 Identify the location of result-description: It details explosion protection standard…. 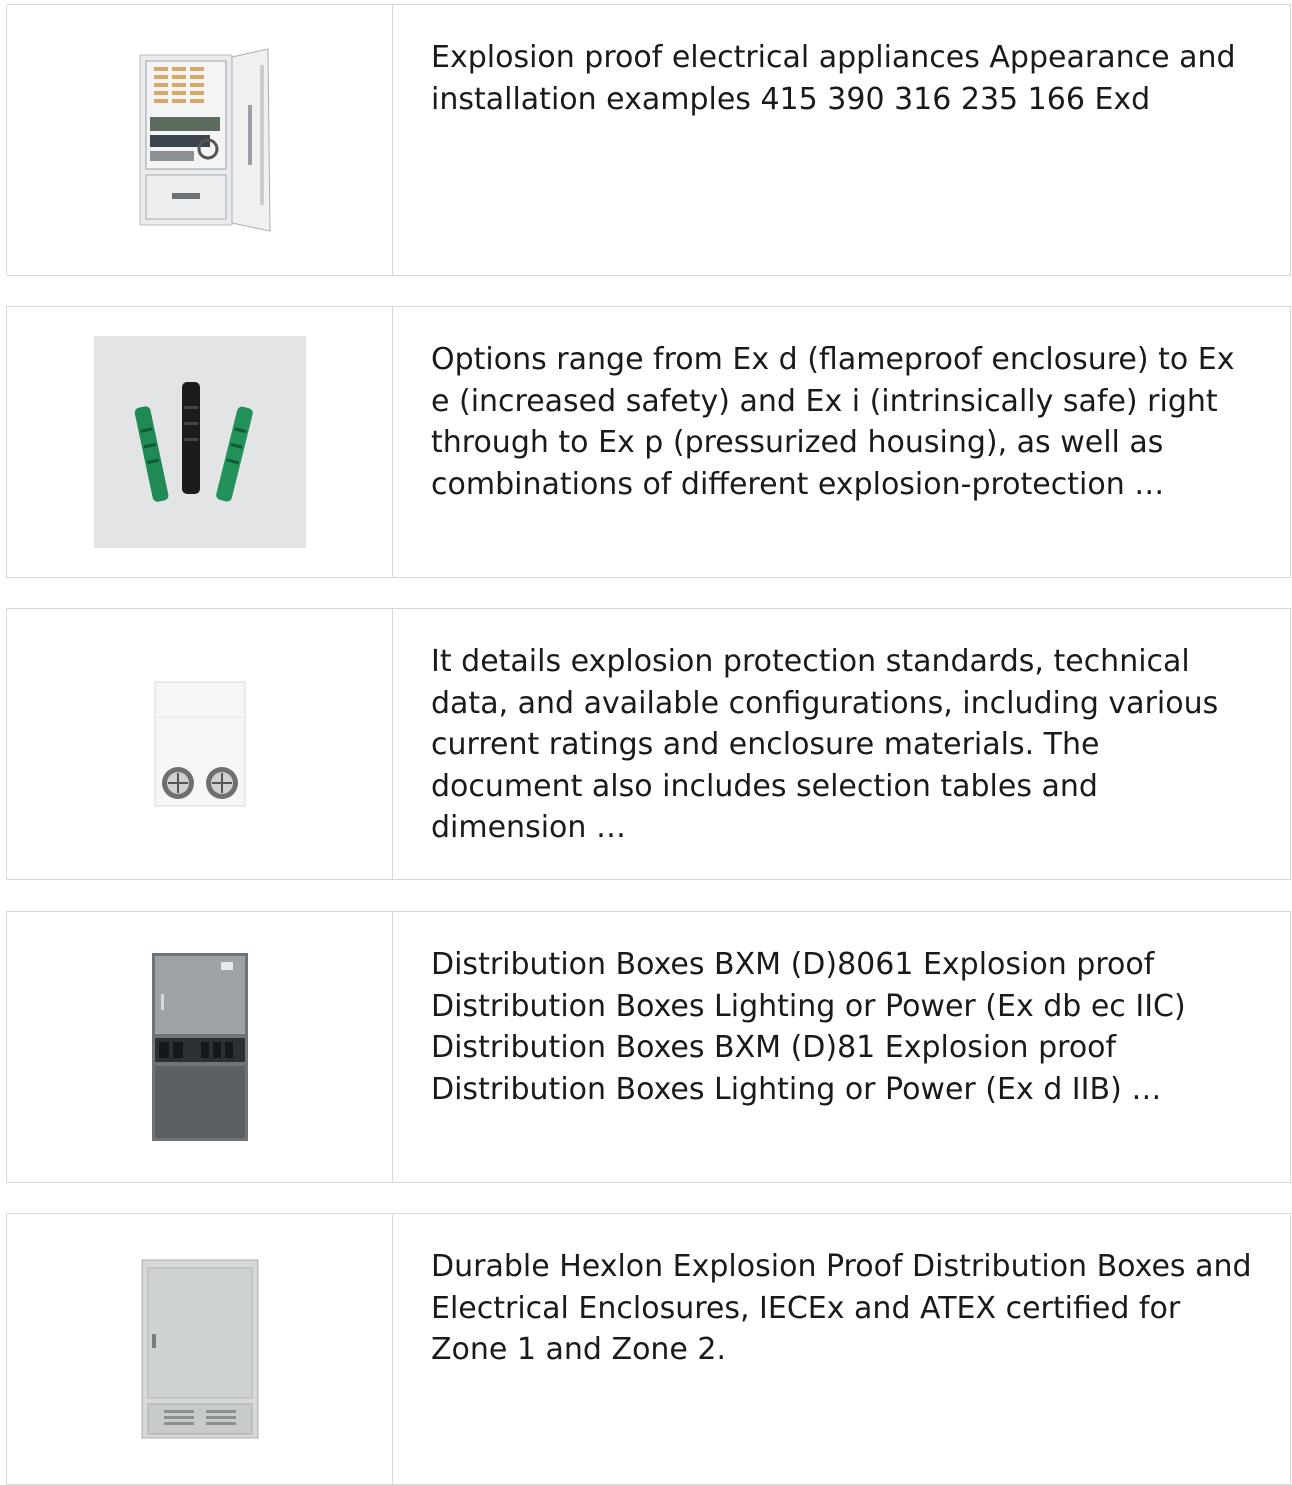
(841, 744).